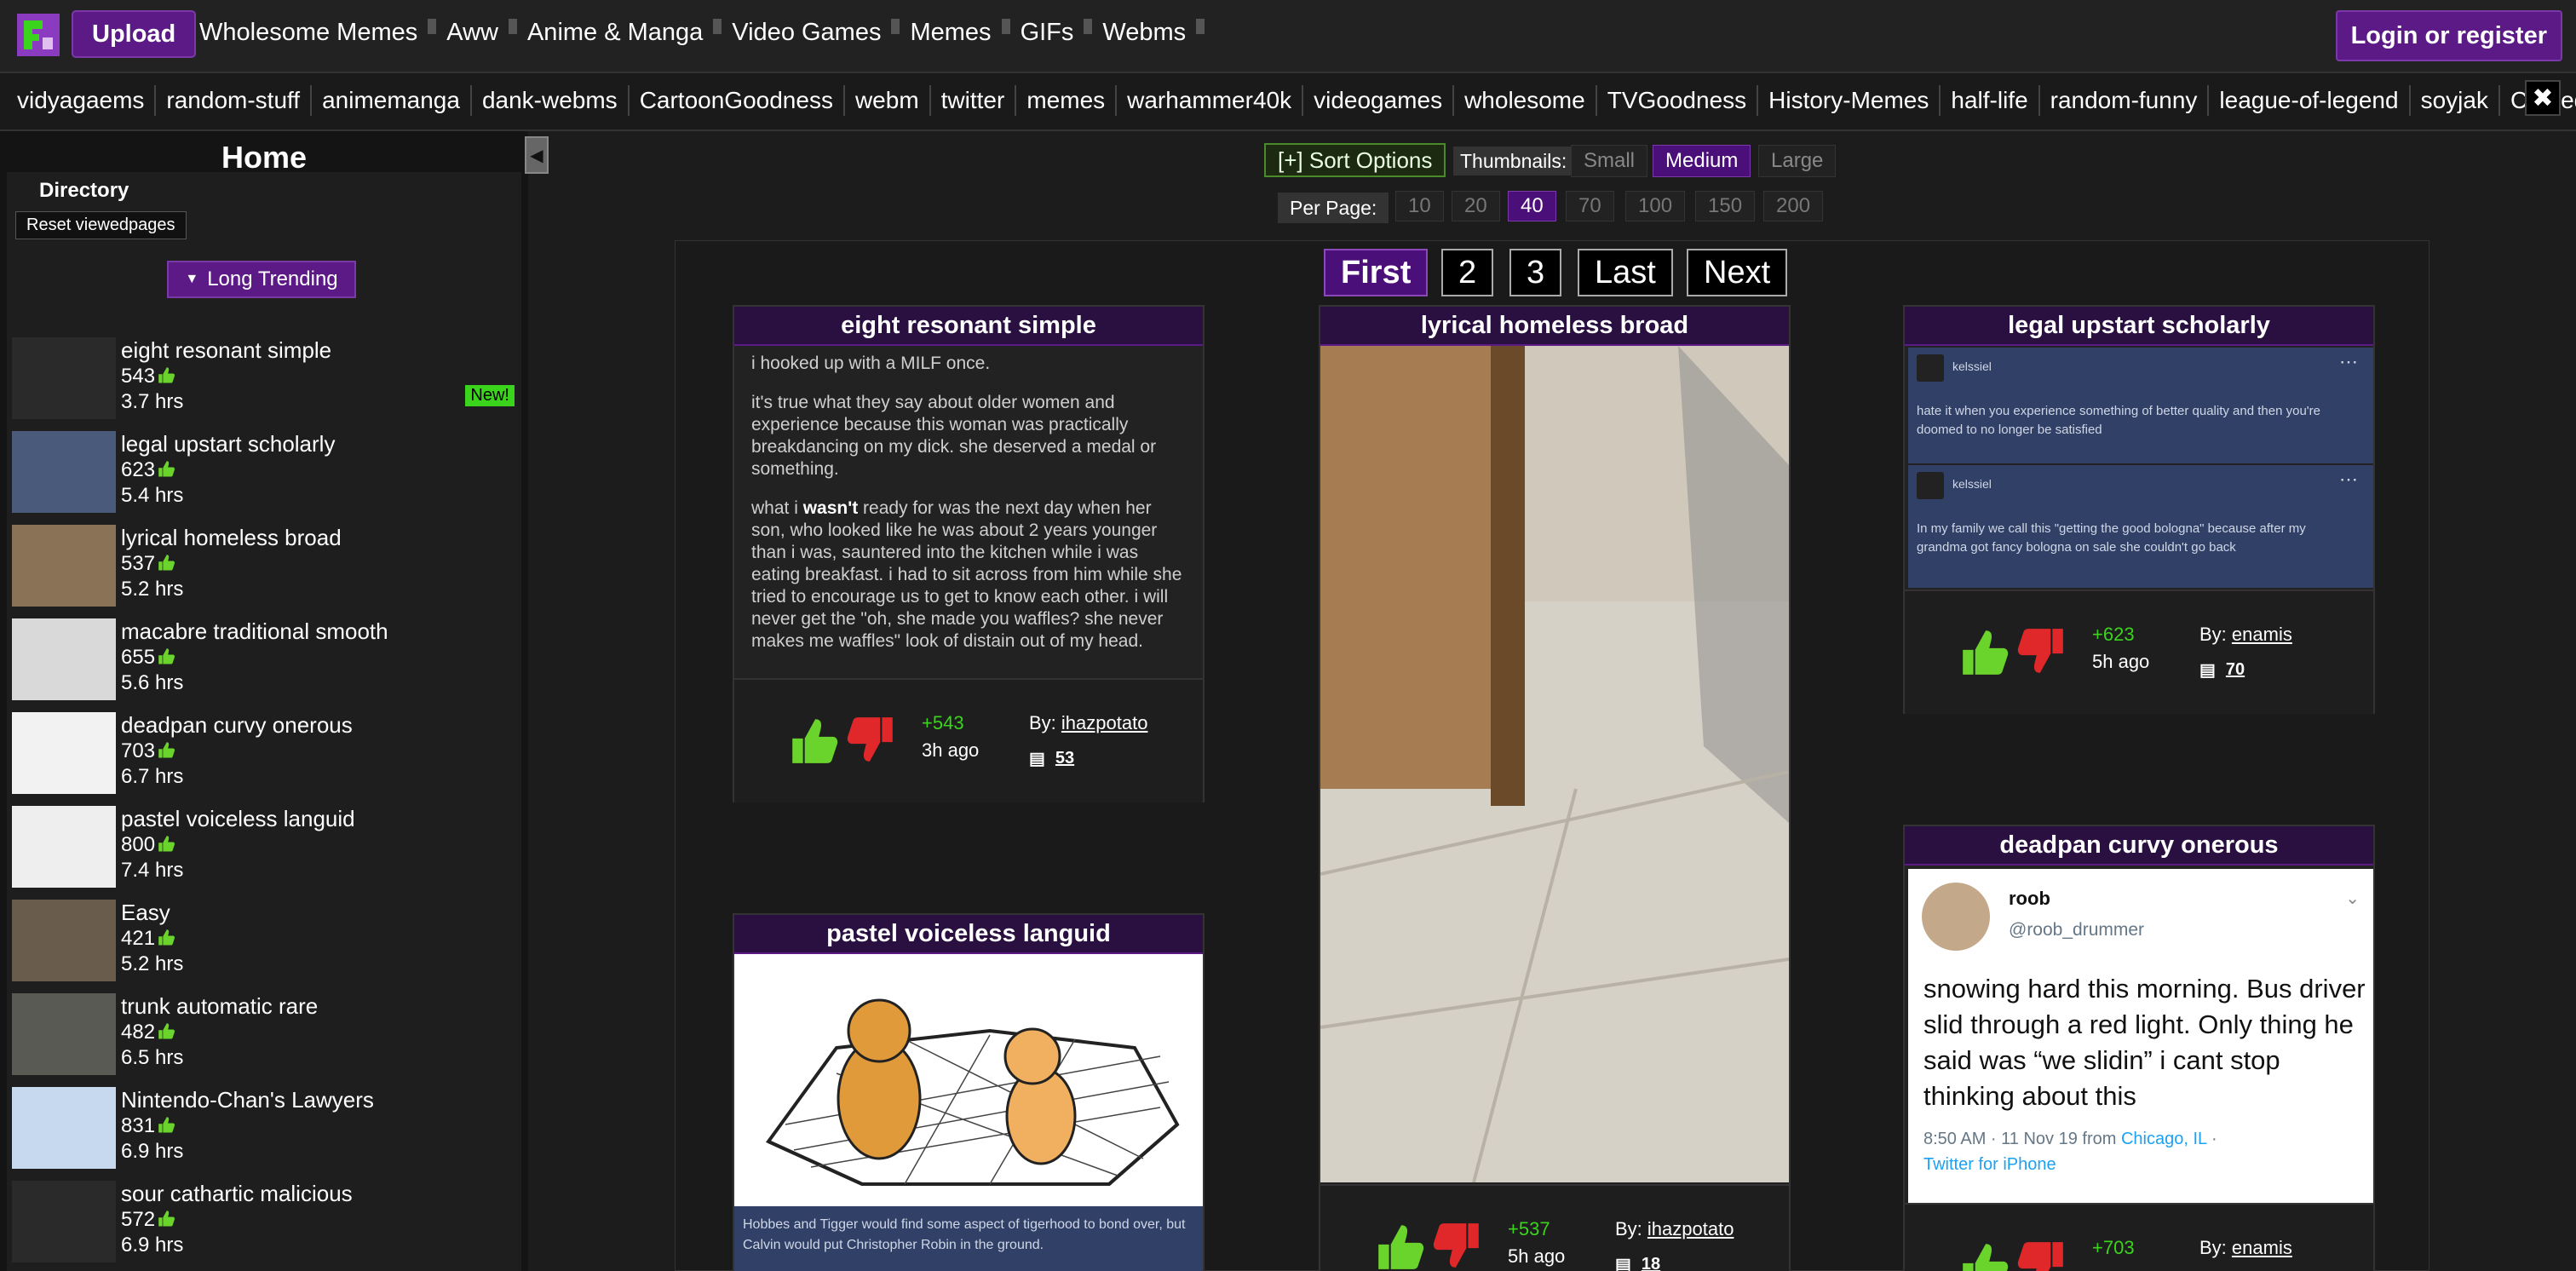 The height and width of the screenshot is (1271, 2576). Describe the element at coordinates (264, 157) in the screenshot. I see `sidebar-home-title: Home` at that location.